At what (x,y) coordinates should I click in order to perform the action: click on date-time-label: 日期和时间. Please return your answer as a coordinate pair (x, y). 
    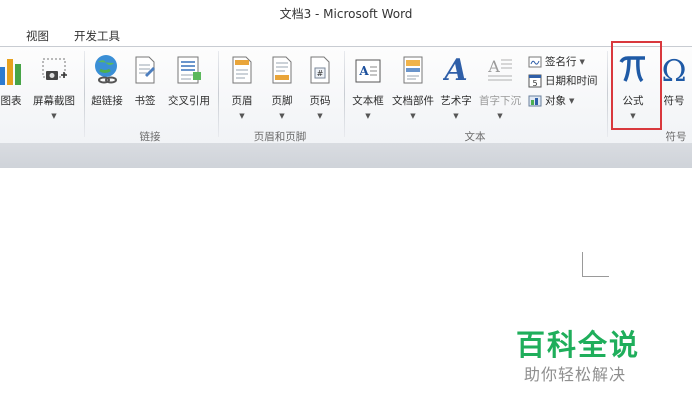
    Looking at the image, I should click on (571, 81).